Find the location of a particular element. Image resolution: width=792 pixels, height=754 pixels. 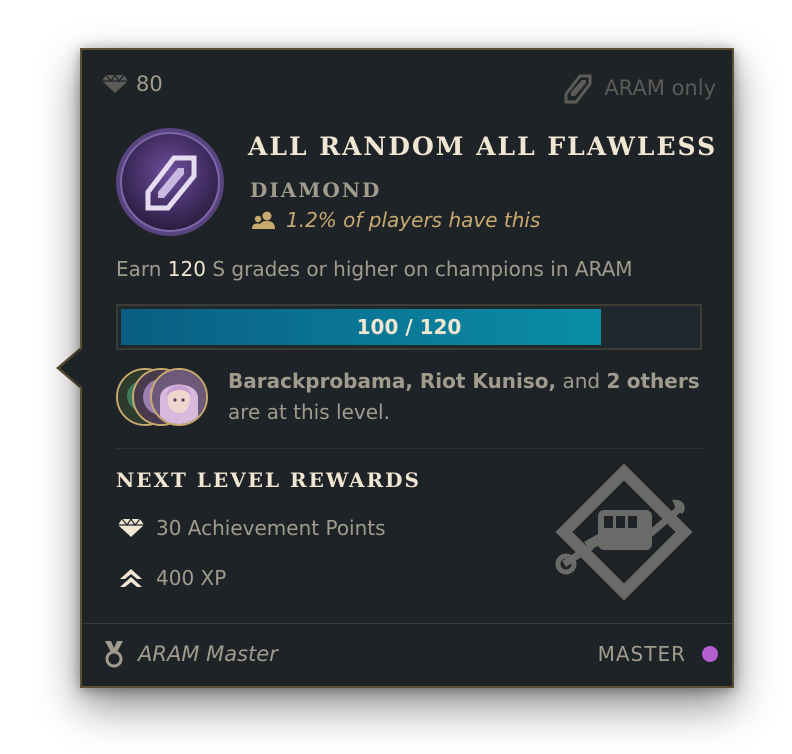

game-mode-tag: ARAM only is located at coordinates (638, 88).